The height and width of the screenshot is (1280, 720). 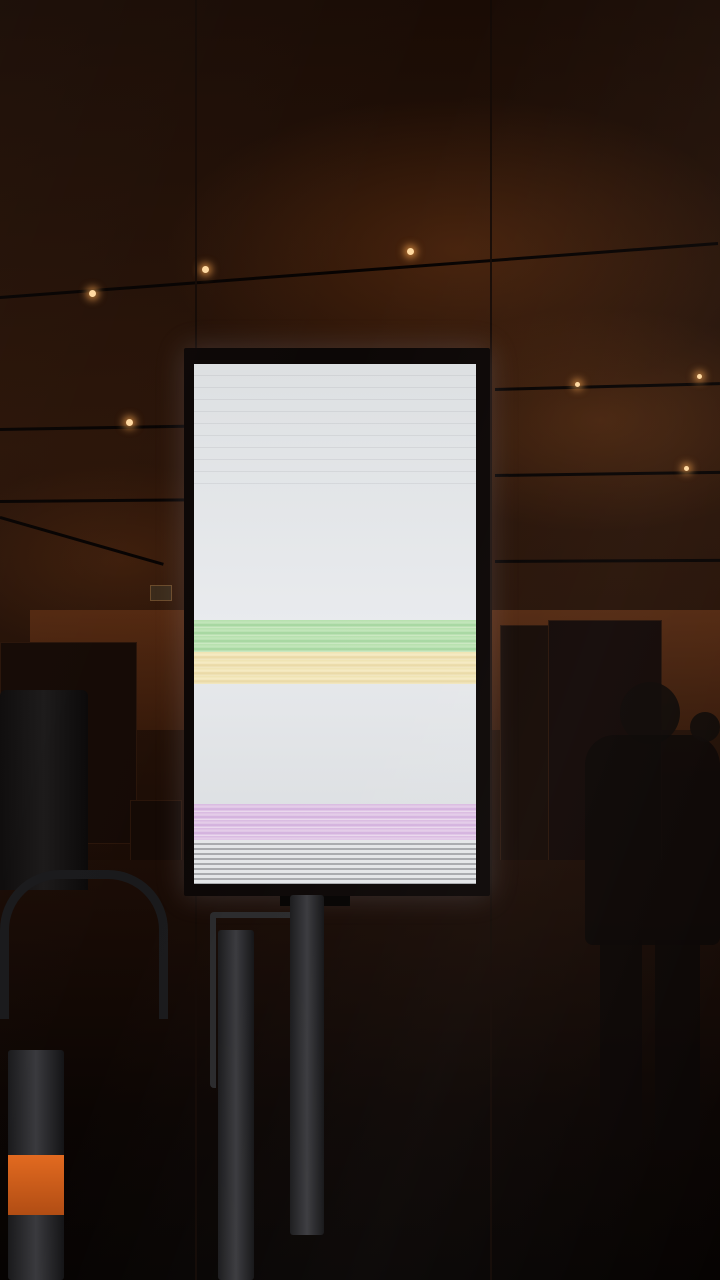 I want to click on screen-dark-line-glitch, so click(x=335, y=862).